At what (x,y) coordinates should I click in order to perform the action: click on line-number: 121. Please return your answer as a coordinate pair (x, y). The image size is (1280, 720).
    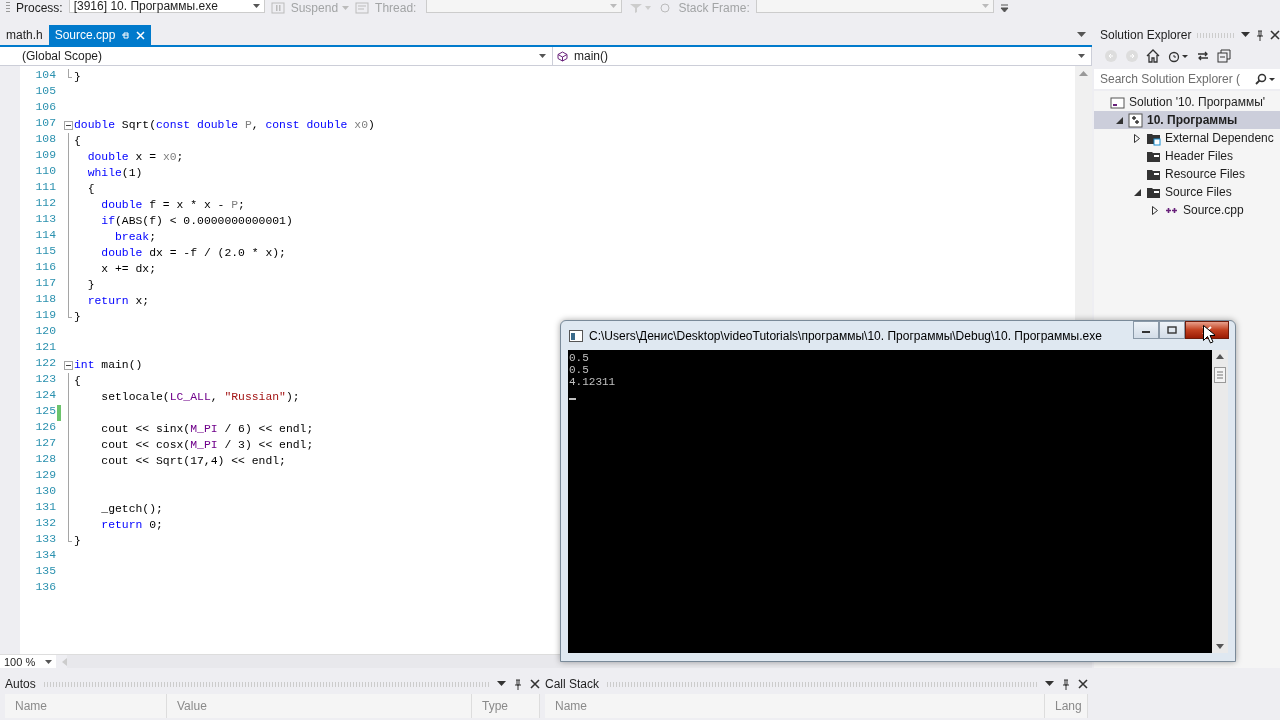
    Looking at the image, I should click on (45, 348).